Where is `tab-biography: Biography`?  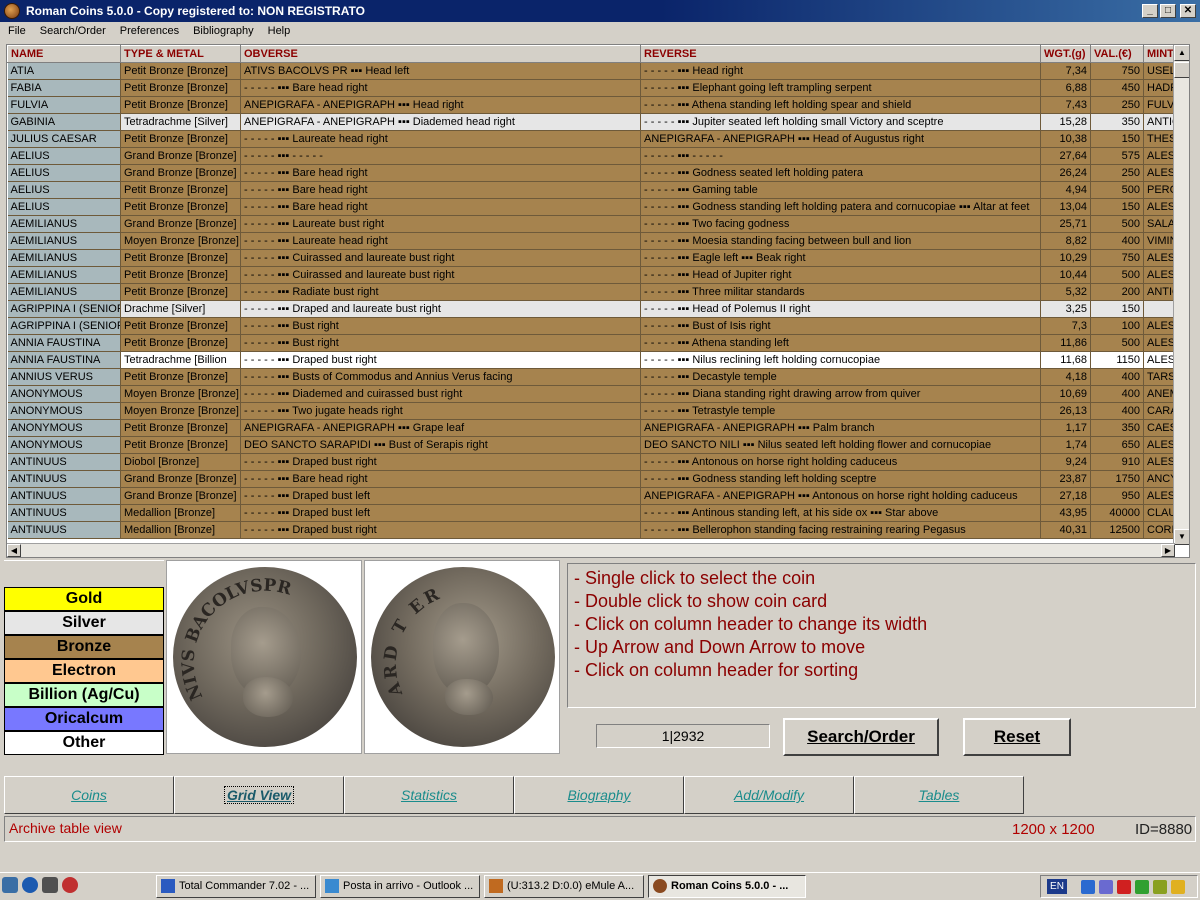
tab-biography: Biography is located at coordinates (599, 795).